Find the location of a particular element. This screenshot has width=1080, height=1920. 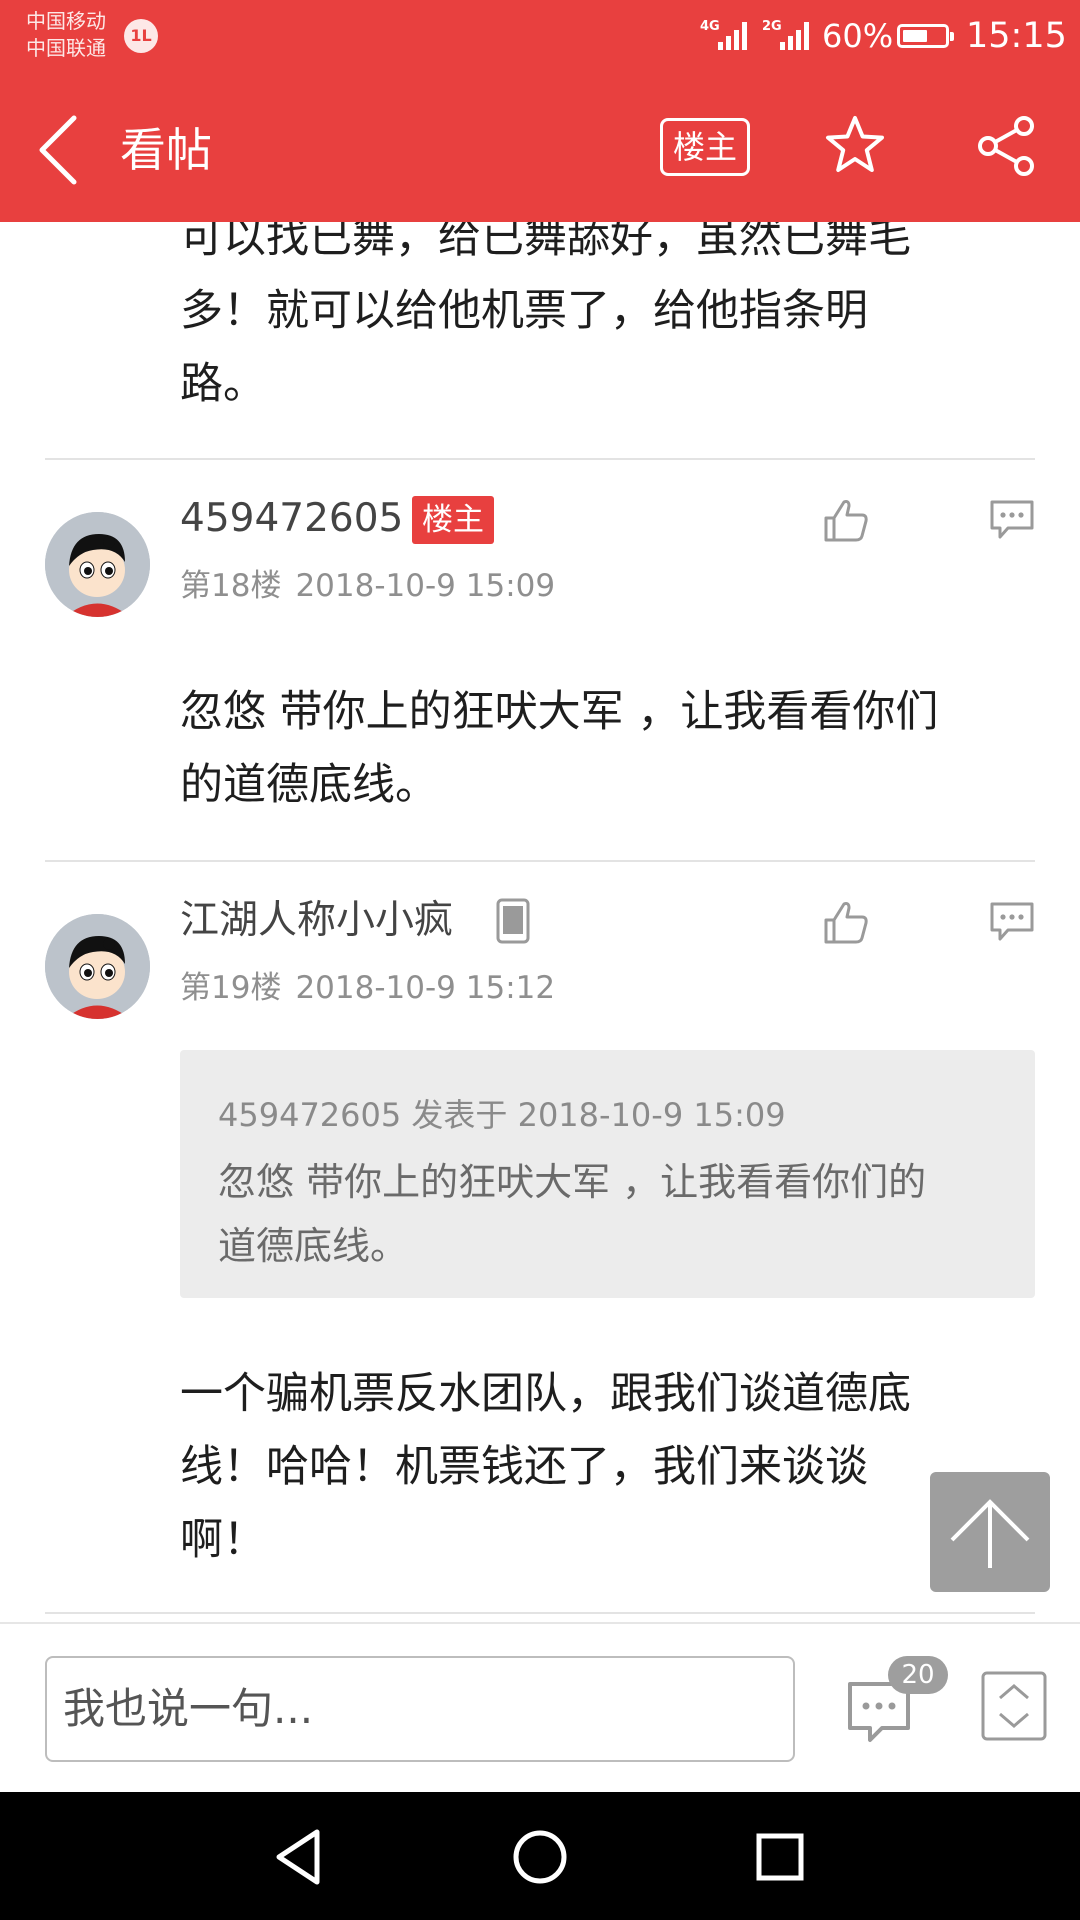

nav-recents-icon is located at coordinates (780, 1857).